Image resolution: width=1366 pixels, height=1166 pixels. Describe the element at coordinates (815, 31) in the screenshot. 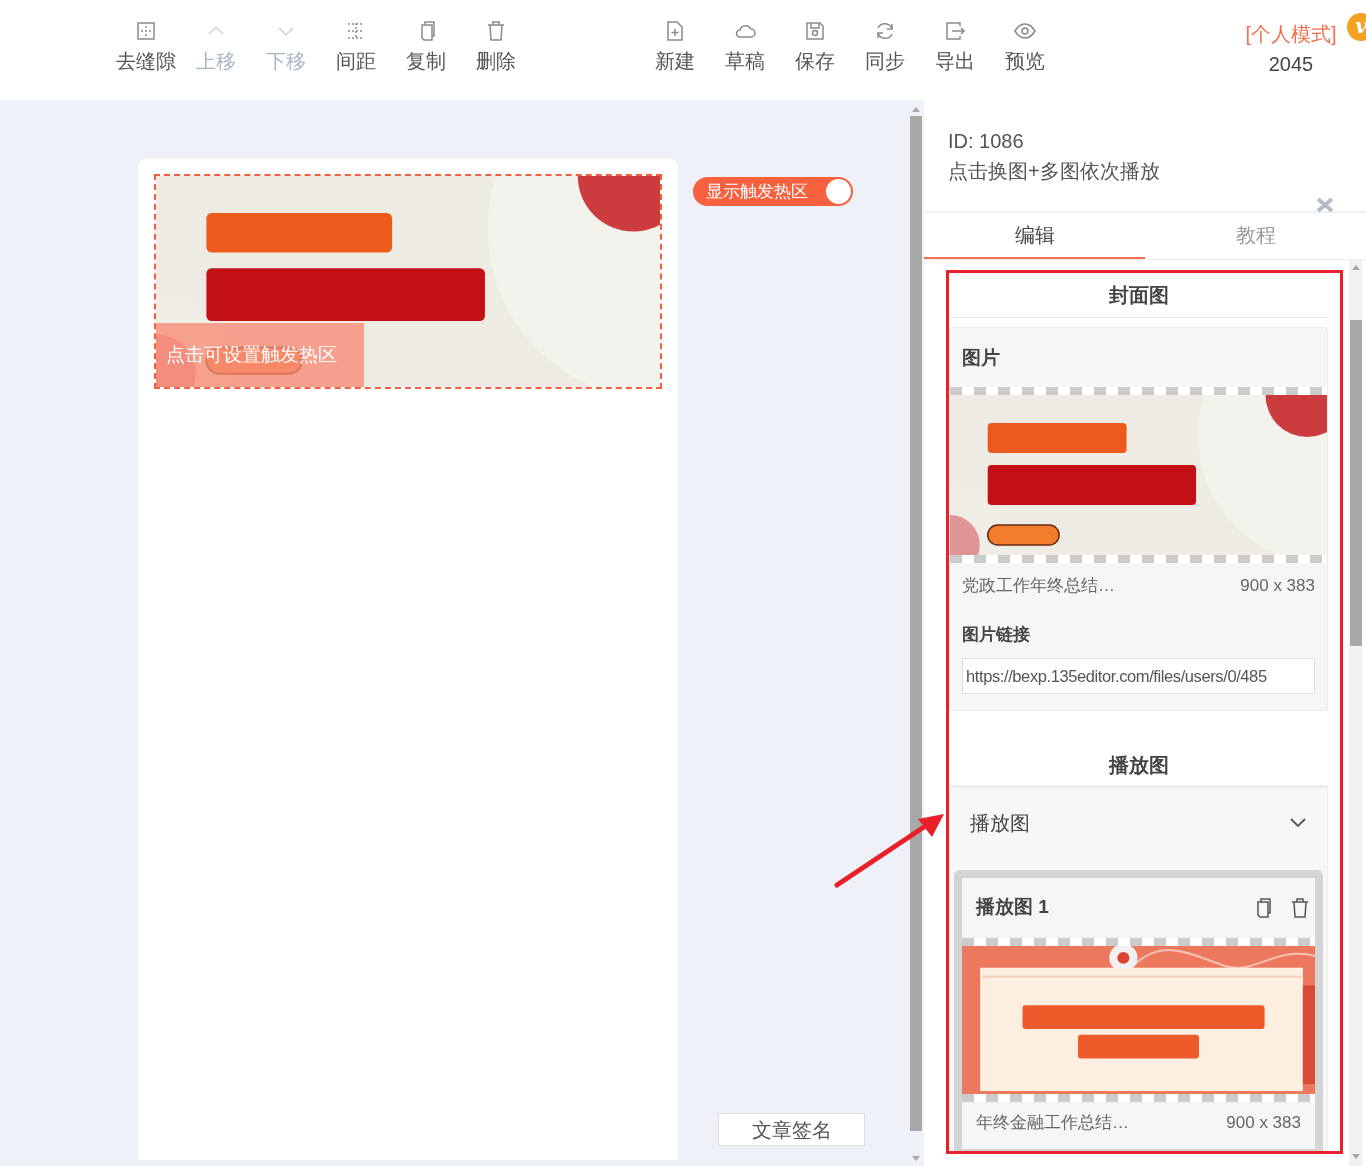

I see `save-icon` at that location.